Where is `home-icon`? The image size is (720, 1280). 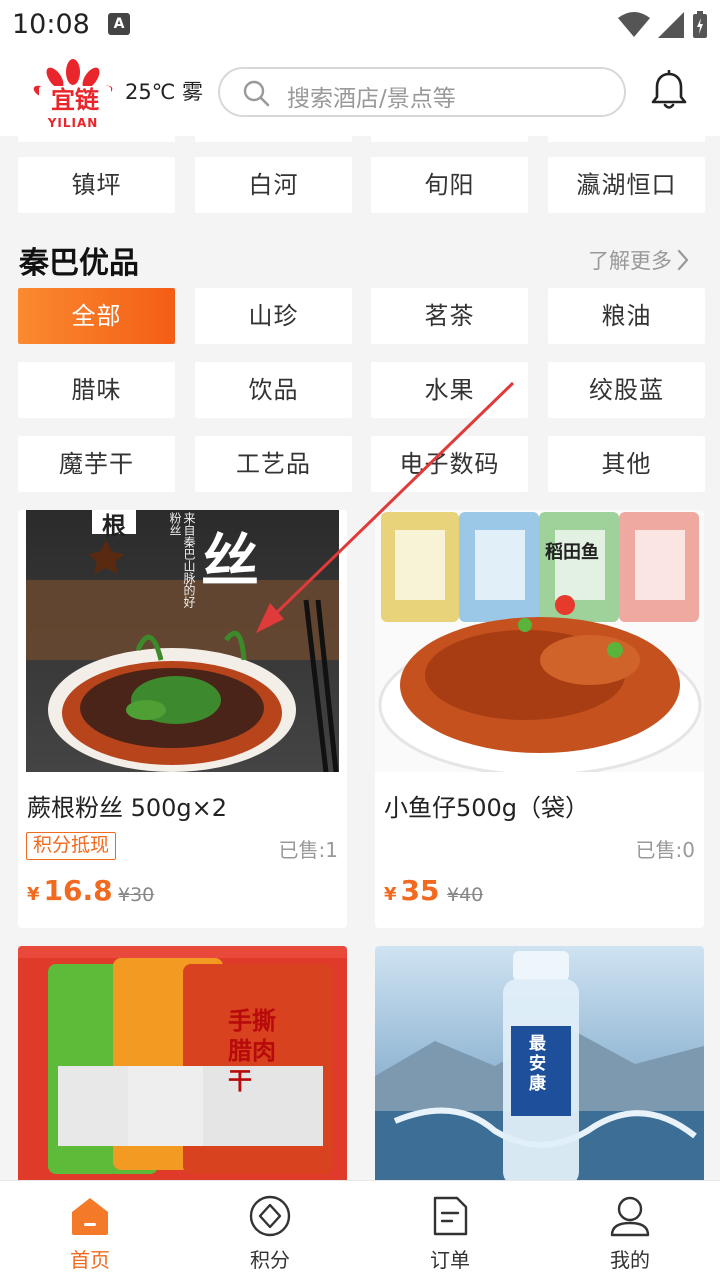 home-icon is located at coordinates (90, 1216).